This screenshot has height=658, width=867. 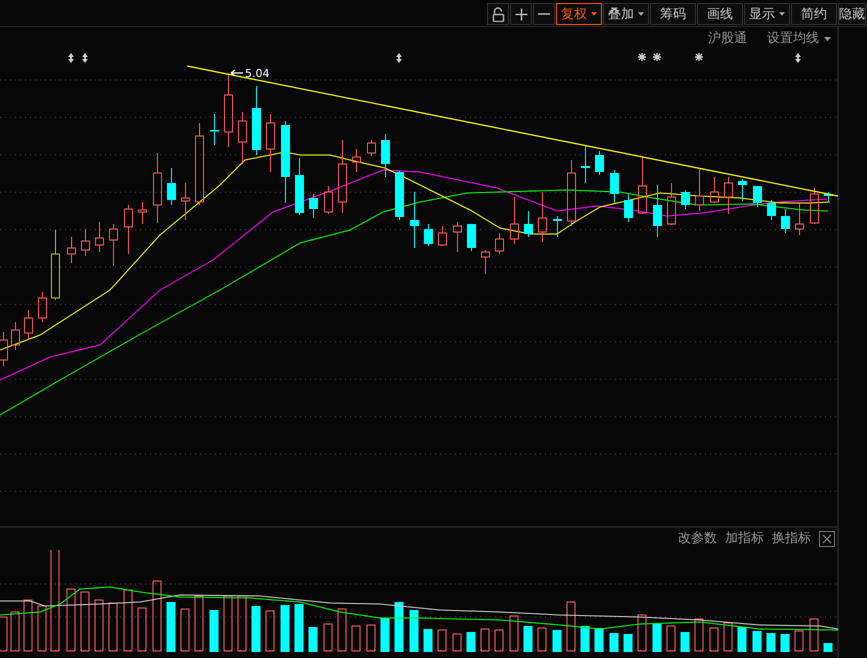 I want to click on indicator-link: 改参数, so click(x=697, y=539).